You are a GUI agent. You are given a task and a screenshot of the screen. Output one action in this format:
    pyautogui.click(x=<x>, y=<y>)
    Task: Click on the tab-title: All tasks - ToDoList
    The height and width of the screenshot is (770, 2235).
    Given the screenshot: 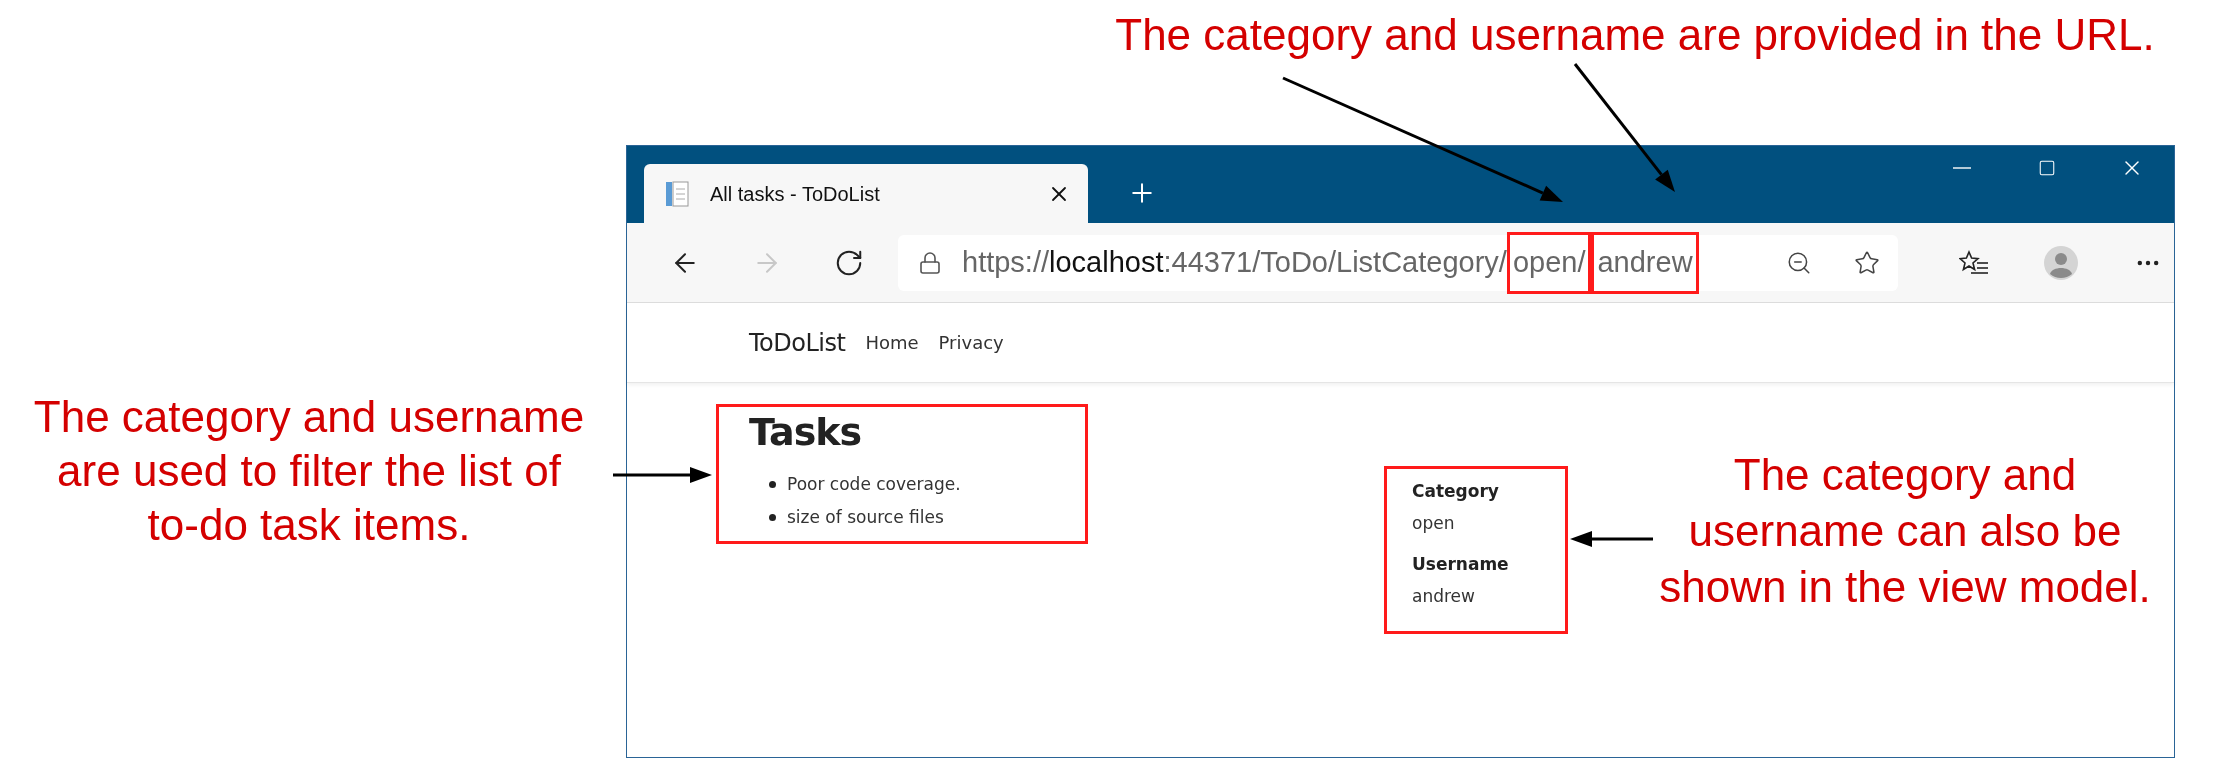 What is the action you would take?
    pyautogui.click(x=795, y=194)
    